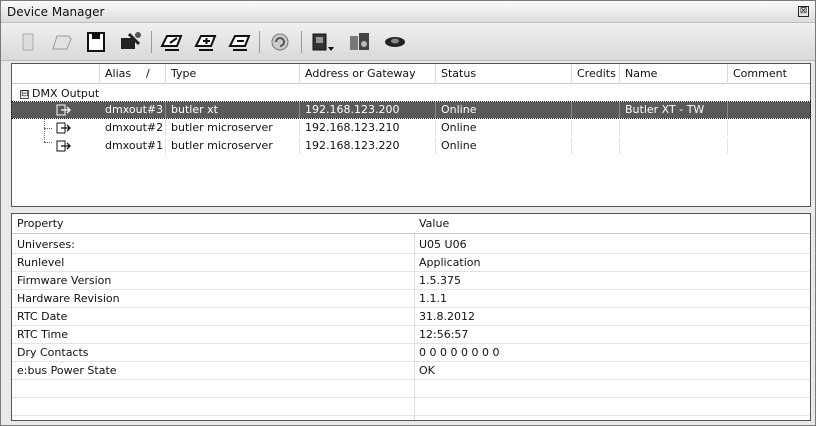  I want to click on toolbar, so click(408, 42).